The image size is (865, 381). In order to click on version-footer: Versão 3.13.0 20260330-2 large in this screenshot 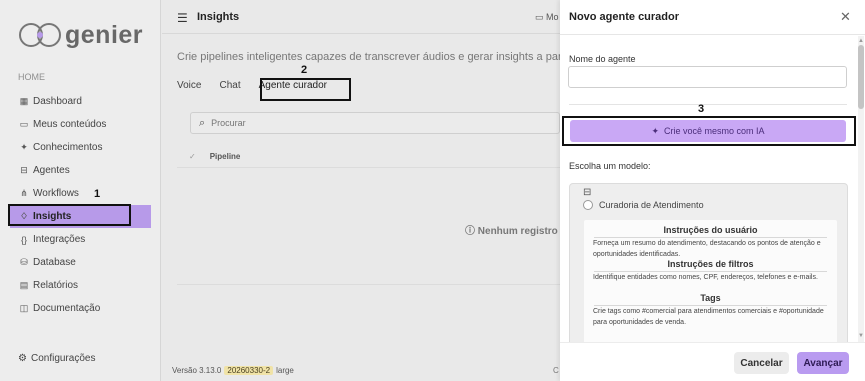, I will do `click(233, 370)`.